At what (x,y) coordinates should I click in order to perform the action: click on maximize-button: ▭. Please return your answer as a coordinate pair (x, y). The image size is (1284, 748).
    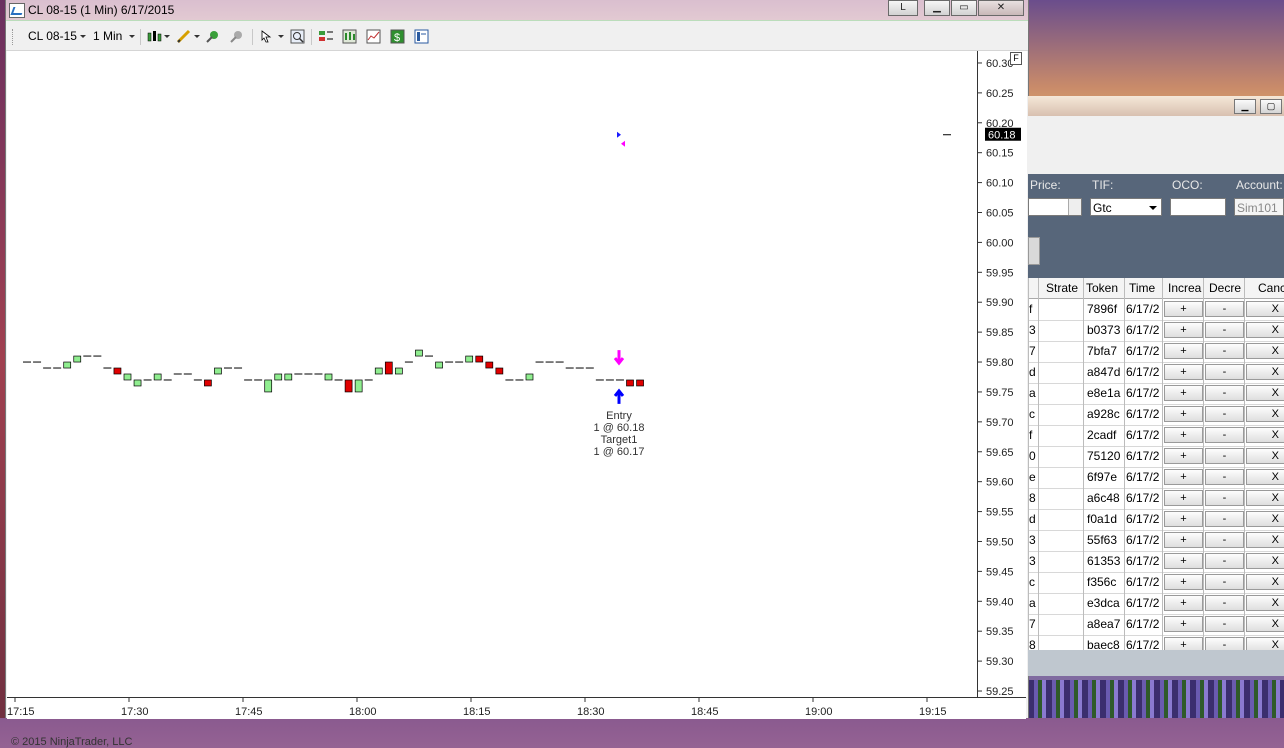
    Looking at the image, I should click on (964, 8).